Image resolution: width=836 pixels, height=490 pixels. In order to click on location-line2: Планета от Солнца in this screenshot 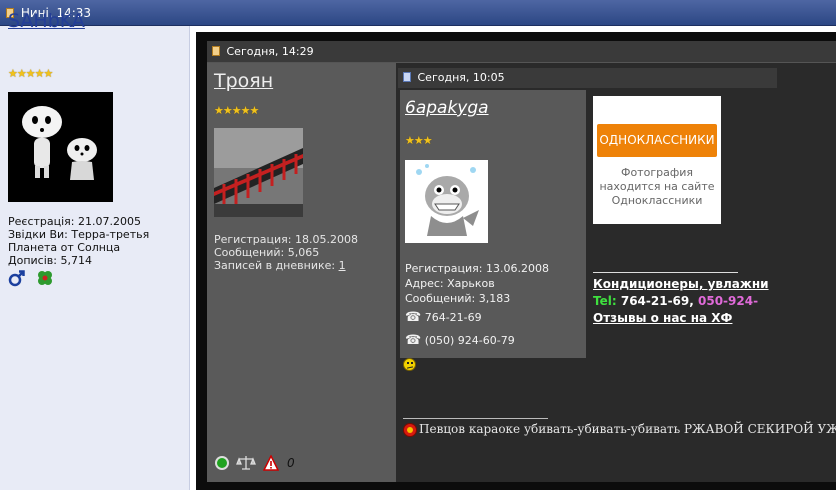, I will do `click(64, 247)`.